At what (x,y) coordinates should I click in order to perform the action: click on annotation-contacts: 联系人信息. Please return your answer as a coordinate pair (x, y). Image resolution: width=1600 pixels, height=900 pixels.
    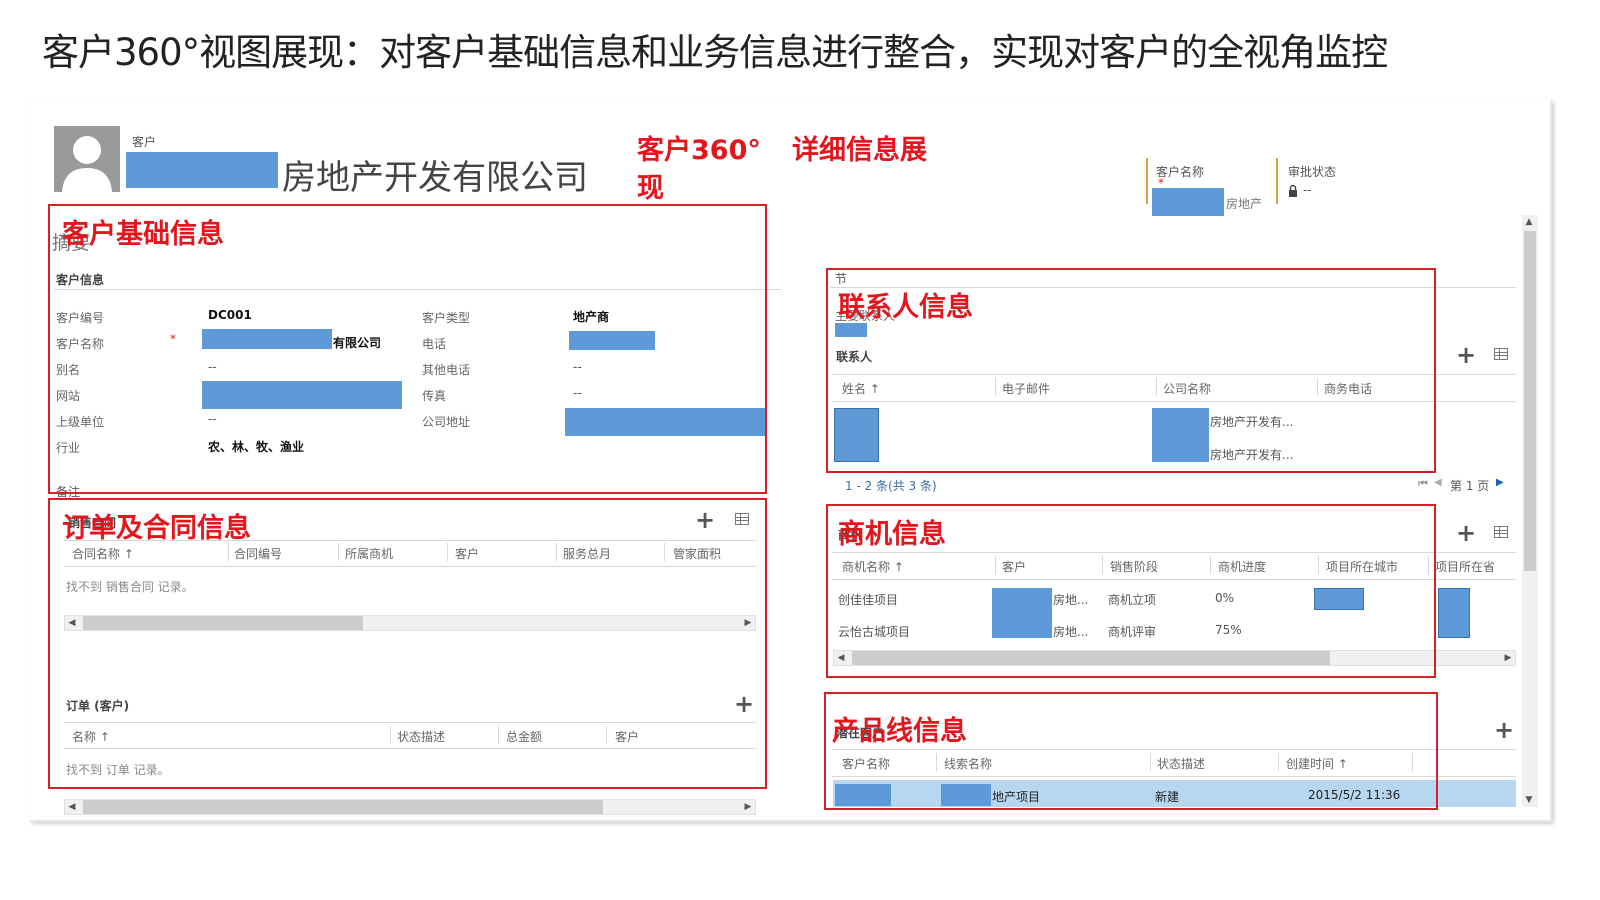
    Looking at the image, I should click on (905, 307).